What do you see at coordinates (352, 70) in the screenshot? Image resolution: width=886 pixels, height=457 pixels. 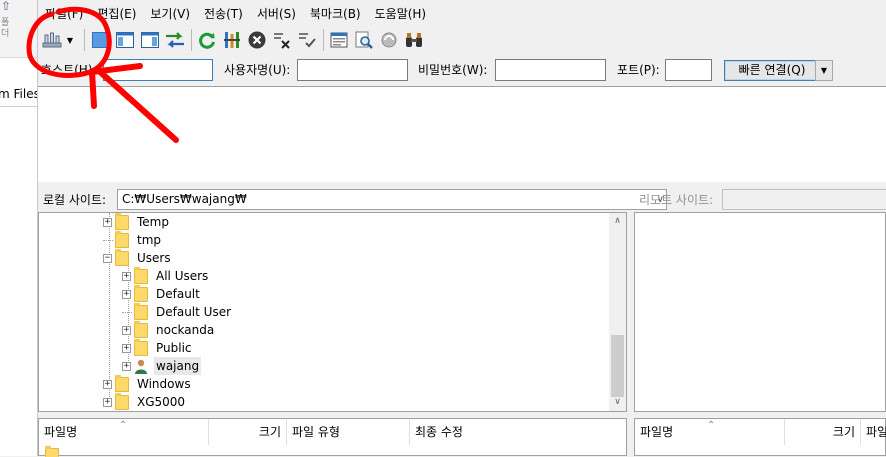 I see `username-input` at bounding box center [352, 70].